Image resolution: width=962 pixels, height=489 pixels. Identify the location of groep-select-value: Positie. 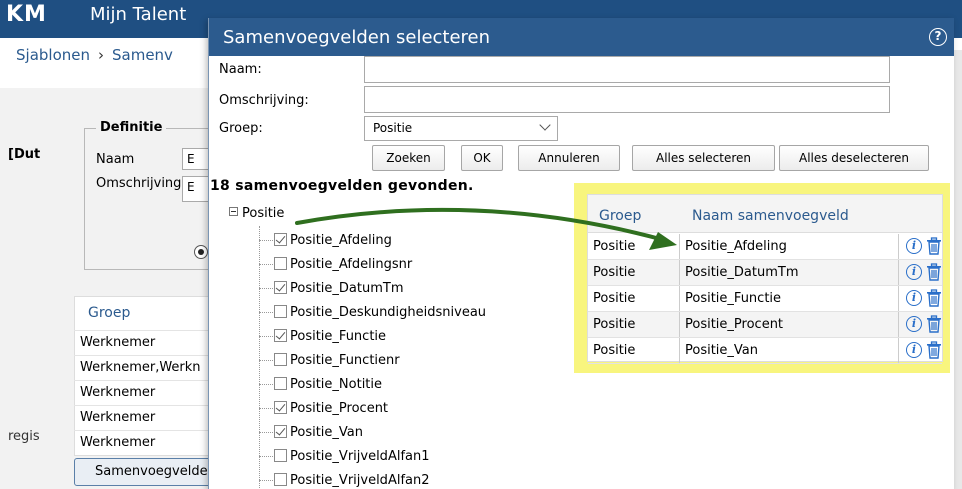
(393, 128).